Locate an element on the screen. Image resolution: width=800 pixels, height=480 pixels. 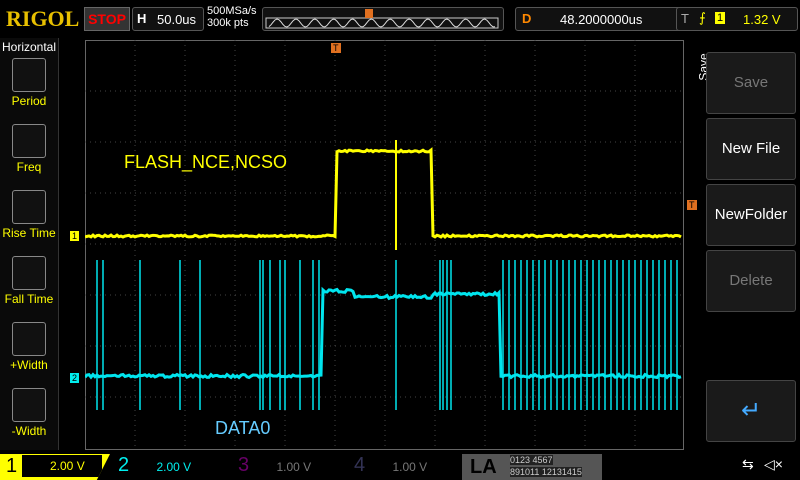
trigger-source: 1 is located at coordinates (720, 18).